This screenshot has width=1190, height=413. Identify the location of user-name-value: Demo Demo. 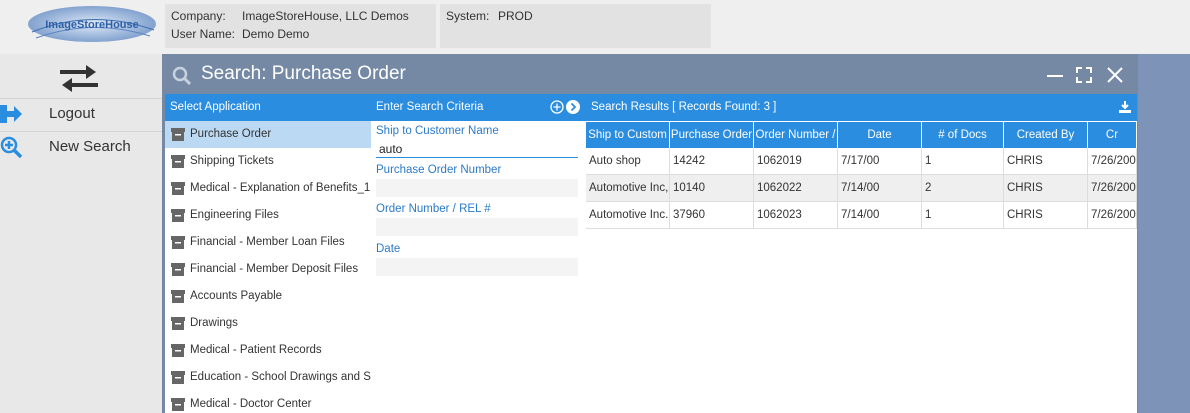
(276, 34).